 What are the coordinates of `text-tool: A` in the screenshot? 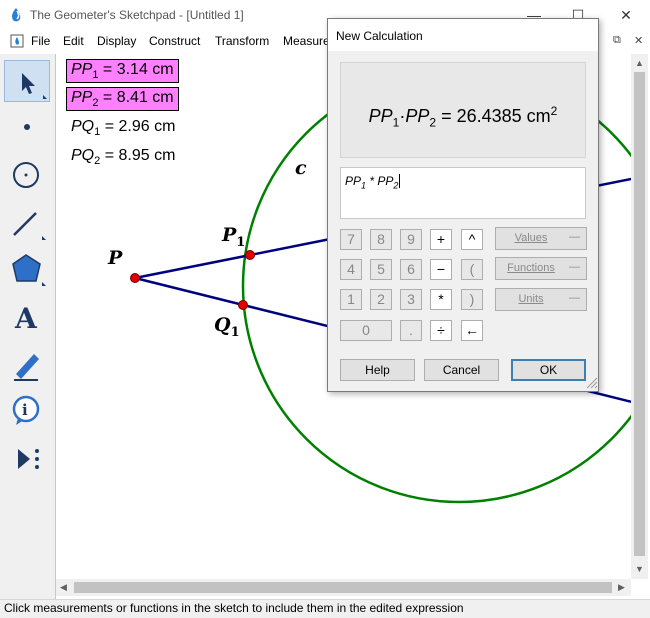 It's located at (27, 317).